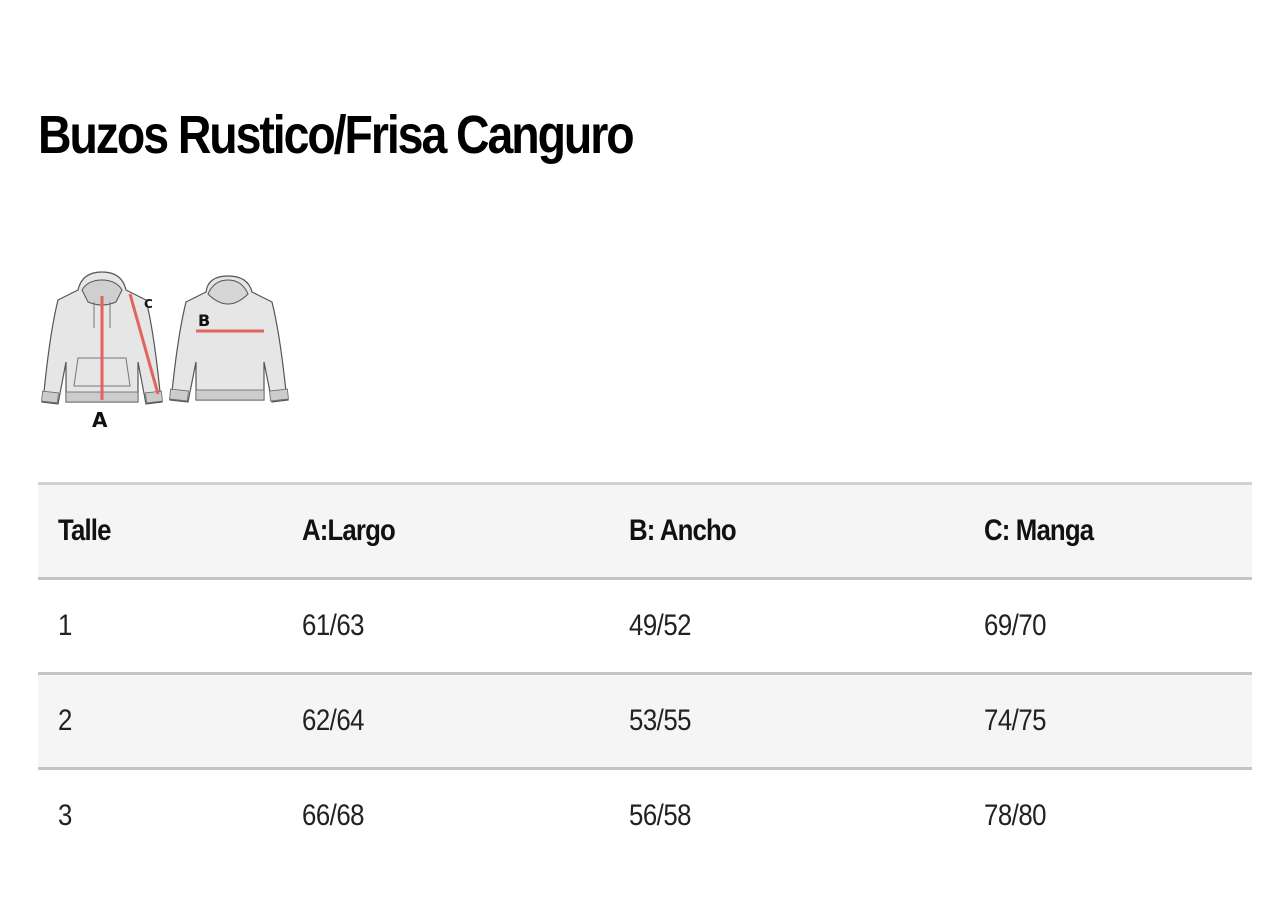  What do you see at coordinates (333, 625) in the screenshot?
I see `cell-largo: 61/63` at bounding box center [333, 625].